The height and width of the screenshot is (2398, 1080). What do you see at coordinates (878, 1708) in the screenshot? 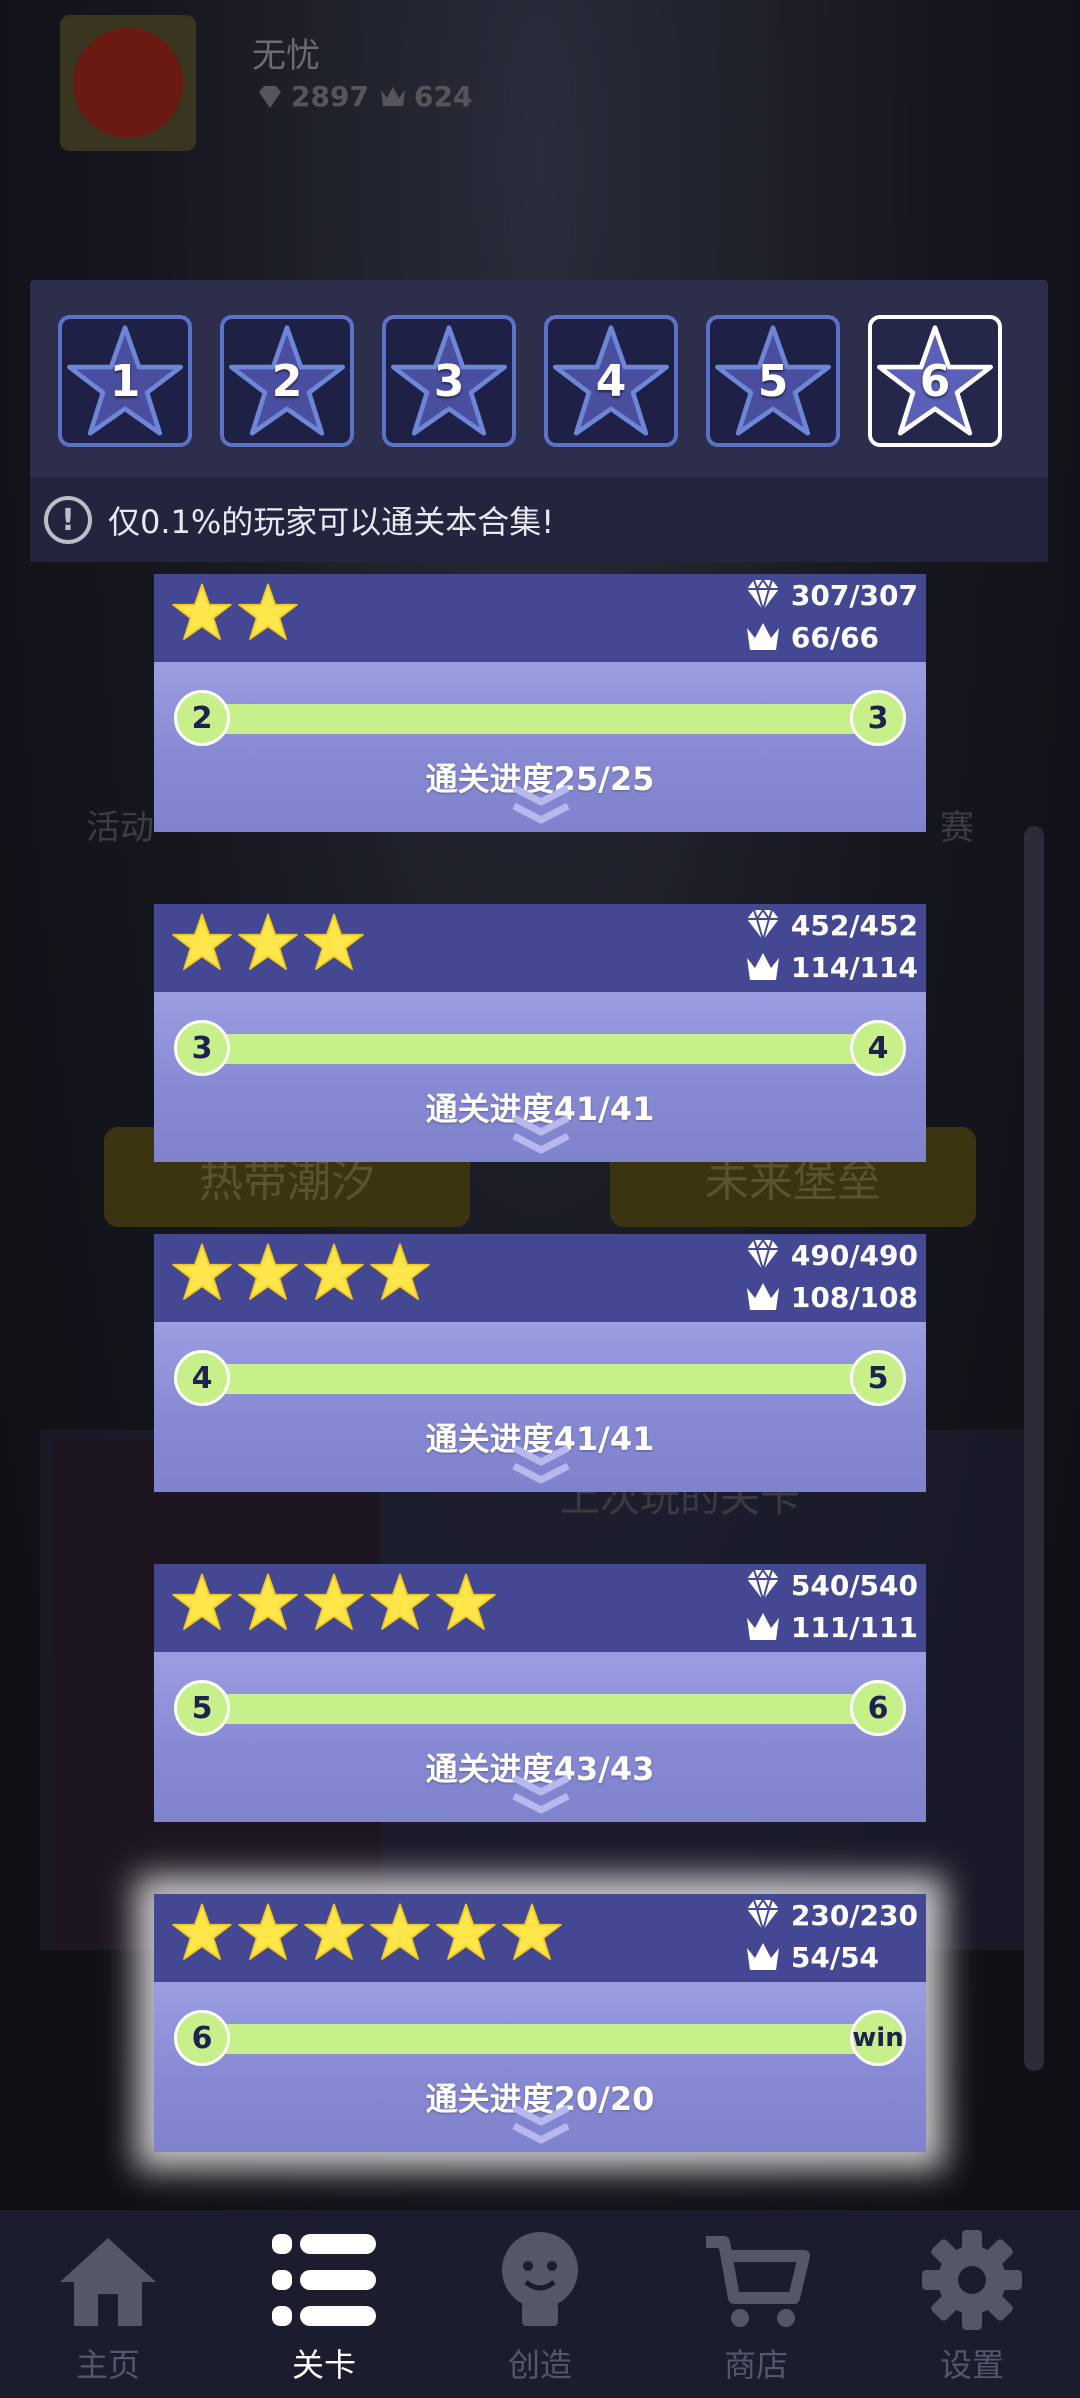
I see `progress-end-node: 6` at bounding box center [878, 1708].